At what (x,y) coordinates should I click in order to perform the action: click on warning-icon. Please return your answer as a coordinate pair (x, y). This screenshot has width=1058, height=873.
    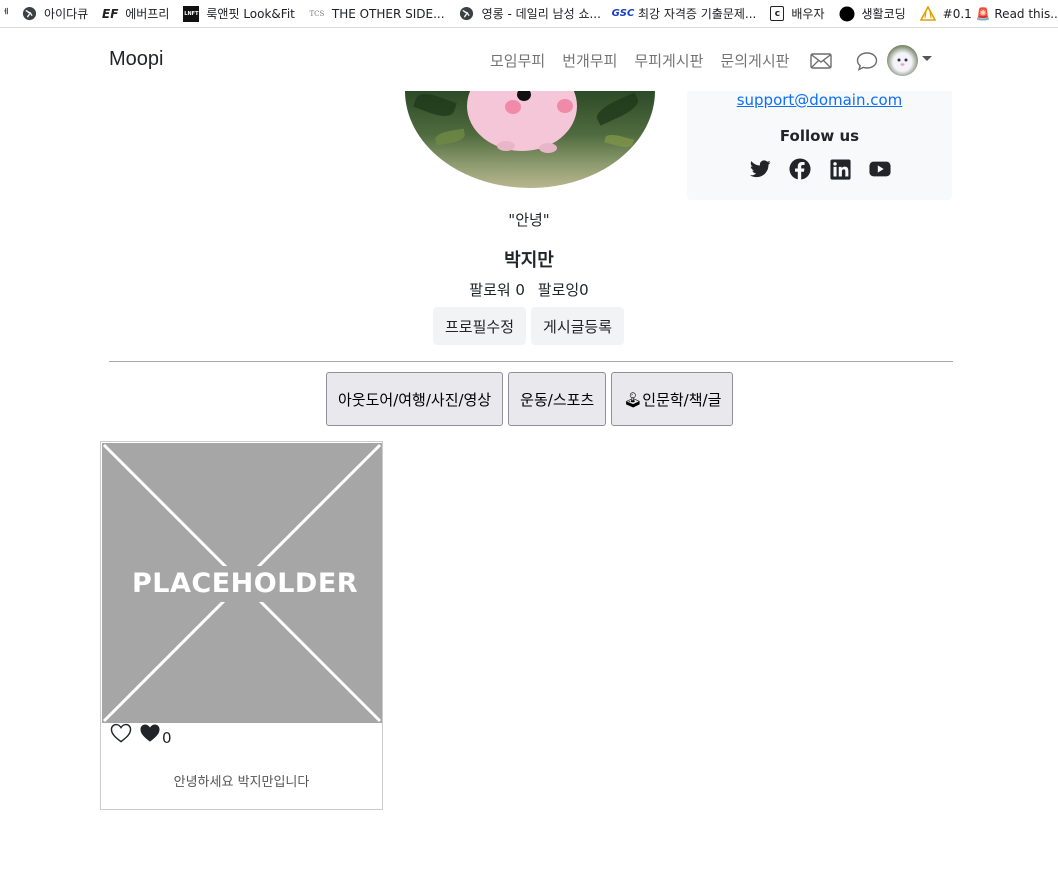
    Looking at the image, I should click on (927, 14).